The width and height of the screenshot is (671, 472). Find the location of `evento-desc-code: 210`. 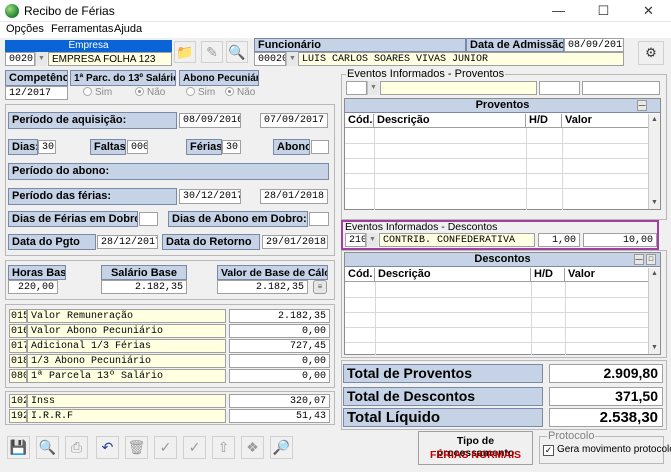

evento-desc-code: 210 is located at coordinates (355, 240).